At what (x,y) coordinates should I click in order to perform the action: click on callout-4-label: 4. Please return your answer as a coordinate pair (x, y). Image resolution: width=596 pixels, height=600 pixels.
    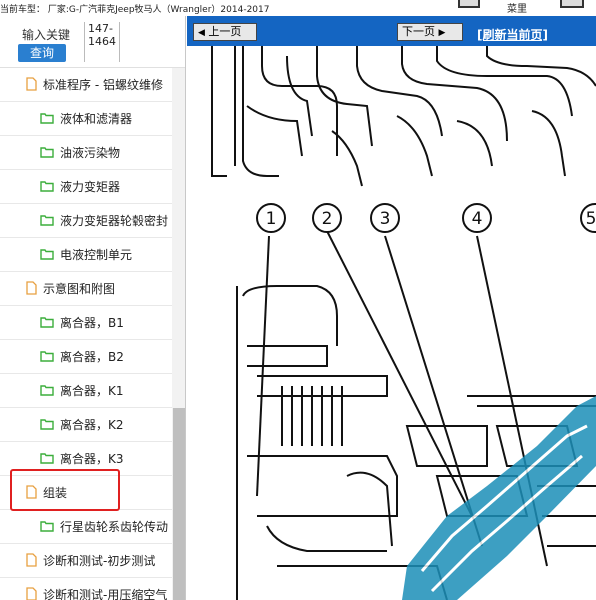
    Looking at the image, I should click on (477, 219).